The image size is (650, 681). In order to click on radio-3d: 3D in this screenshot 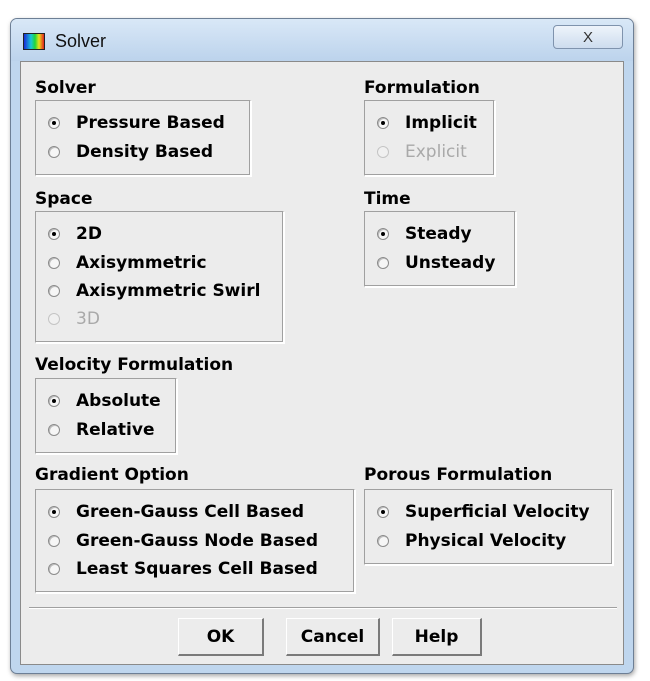, I will do `click(74, 319)`.